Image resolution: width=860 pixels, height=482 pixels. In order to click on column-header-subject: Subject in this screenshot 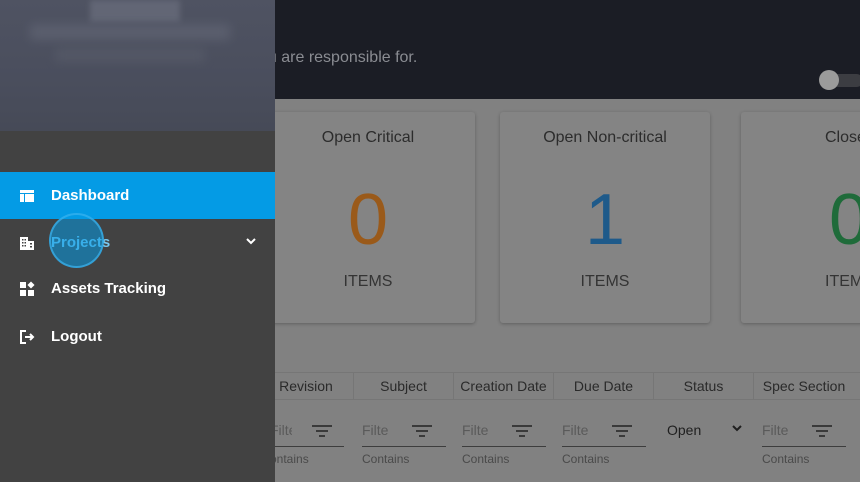, I will do `click(404, 386)`.